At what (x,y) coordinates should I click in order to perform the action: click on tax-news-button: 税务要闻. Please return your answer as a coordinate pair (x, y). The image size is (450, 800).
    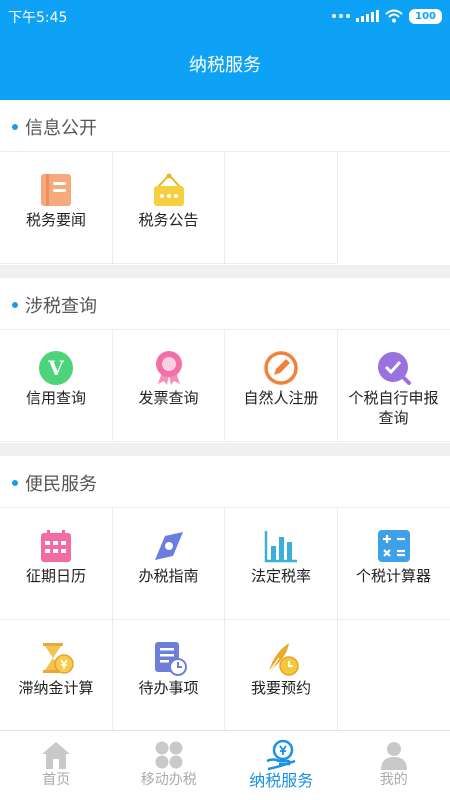
    Looking at the image, I should click on (56, 208).